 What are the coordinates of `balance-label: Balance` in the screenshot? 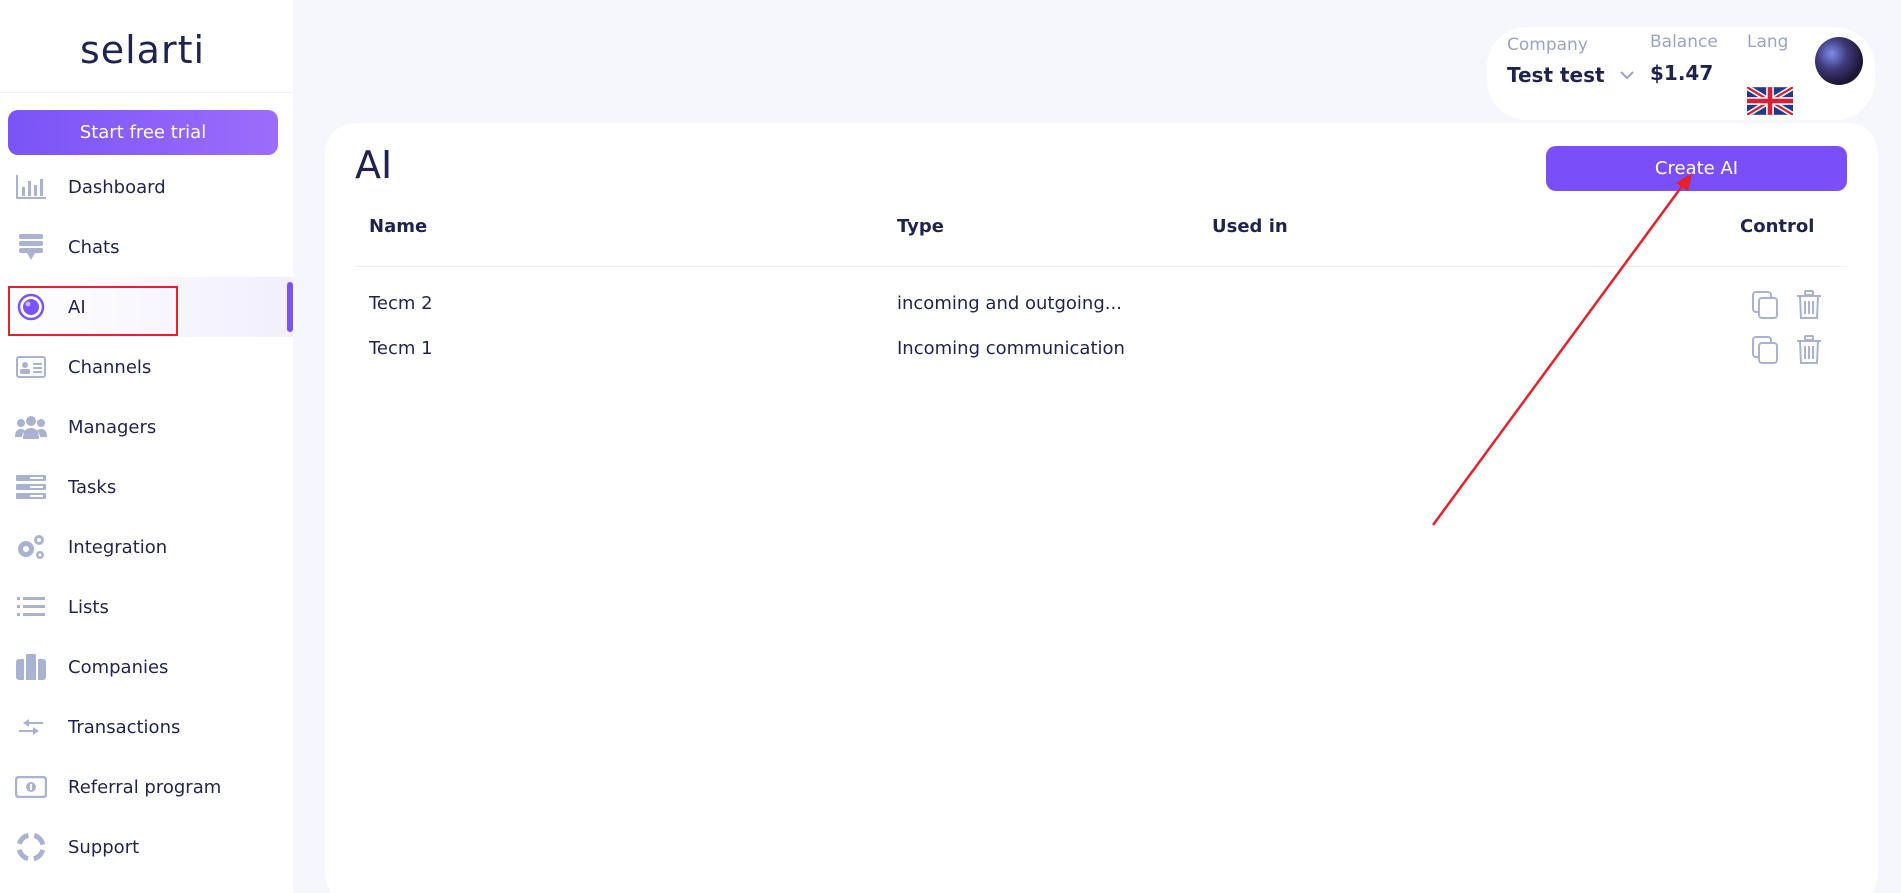 It's located at (1684, 42).